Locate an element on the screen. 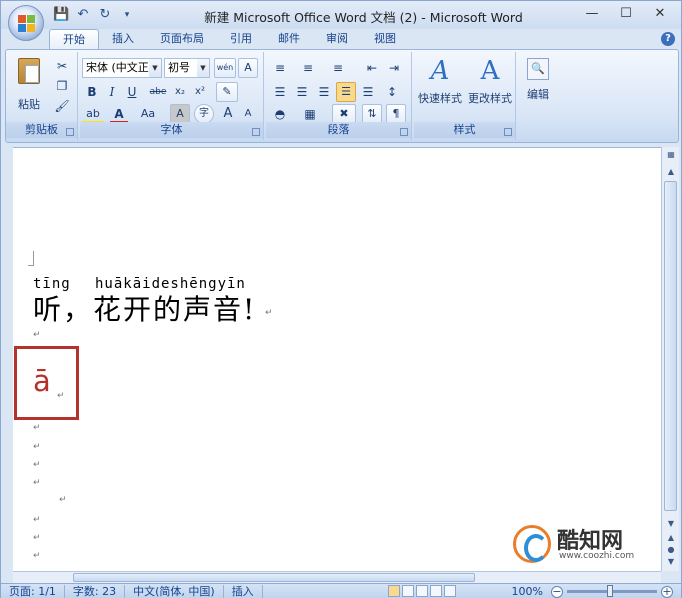  editing-group: 🔍 编辑 is located at coordinates (538, 96).